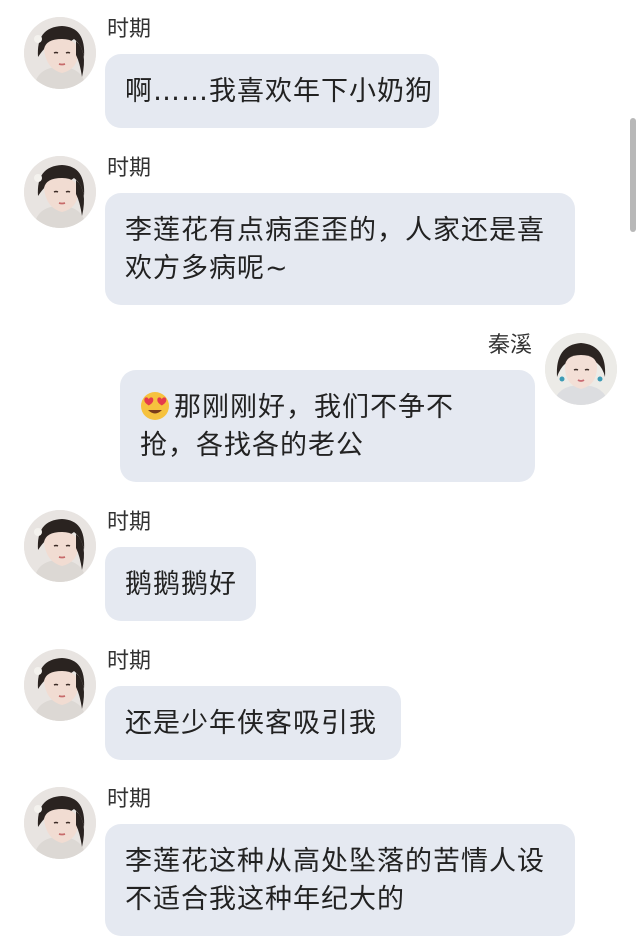 The width and height of the screenshot is (640, 936). I want to click on message-text: 鹅鹅鹅好, so click(181, 584).